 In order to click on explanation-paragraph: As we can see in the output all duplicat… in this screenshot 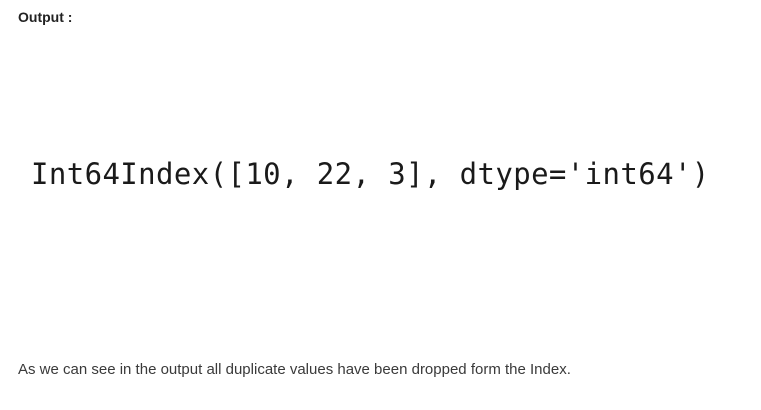, I will do `click(294, 369)`.